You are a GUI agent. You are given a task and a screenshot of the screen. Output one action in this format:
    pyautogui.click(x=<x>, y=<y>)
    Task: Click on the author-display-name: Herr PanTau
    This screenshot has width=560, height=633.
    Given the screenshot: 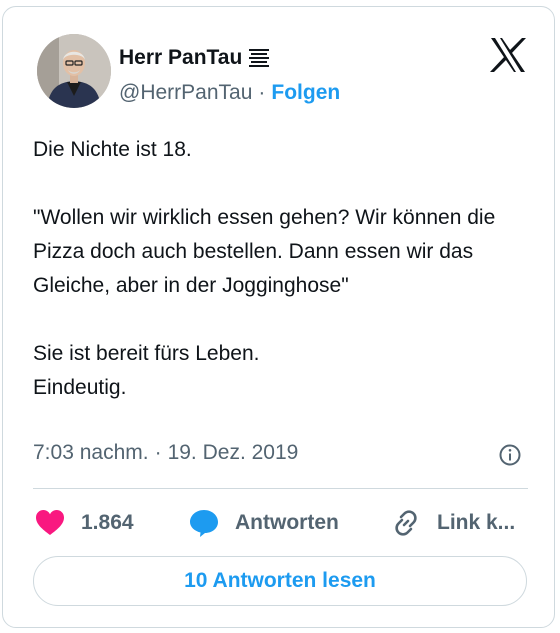 What is the action you would take?
    pyautogui.click(x=180, y=58)
    